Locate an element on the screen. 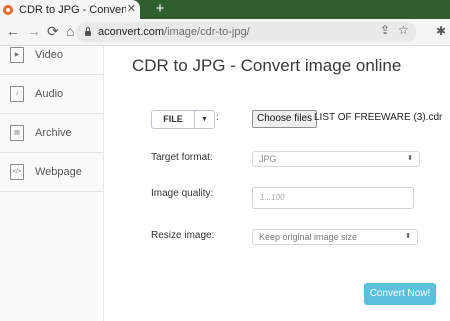  chosen-file-name: LIST OF FREEWARE (3).cdr is located at coordinates (378, 117).